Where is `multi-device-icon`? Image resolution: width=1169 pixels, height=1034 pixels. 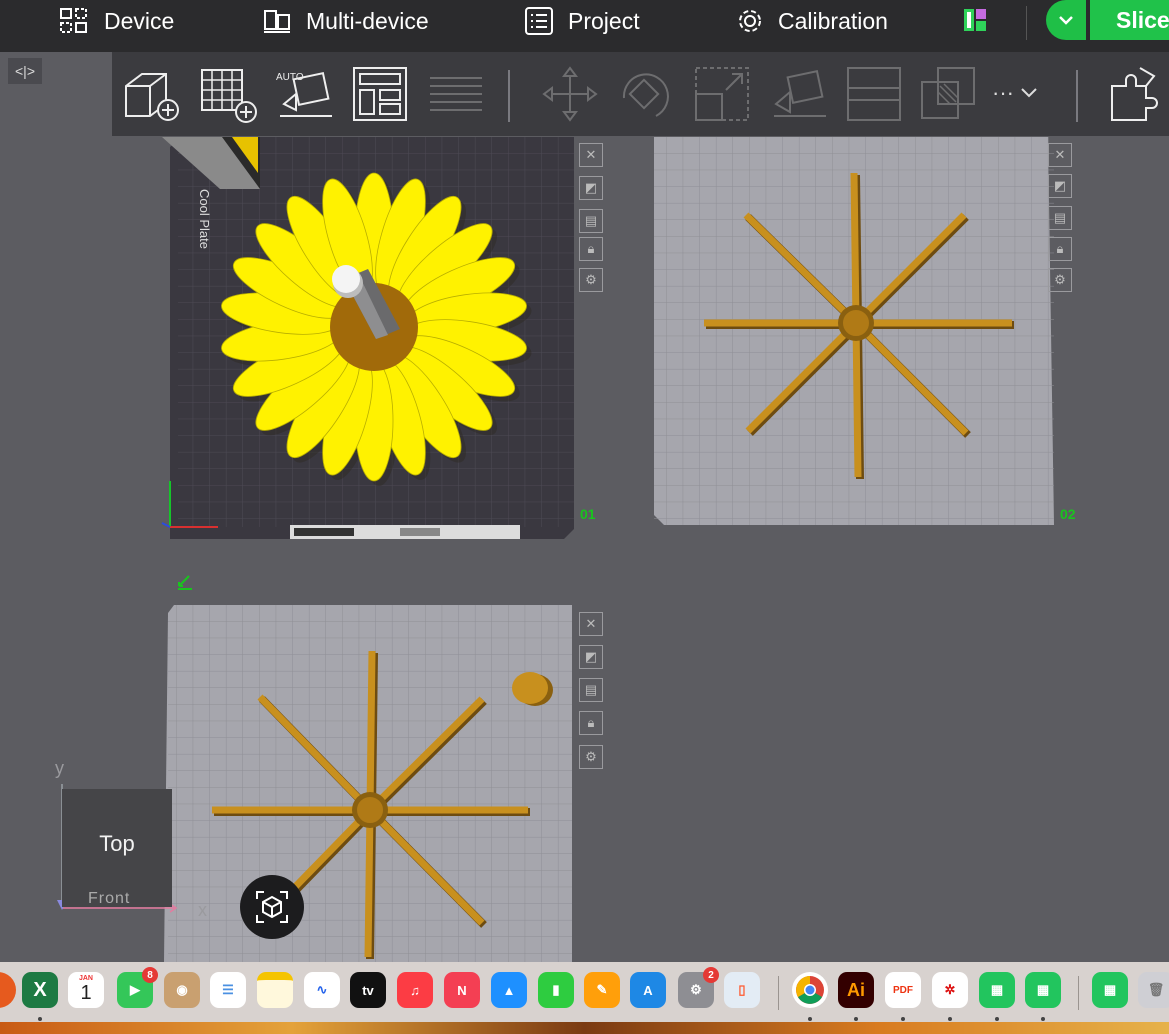
multi-device-icon is located at coordinates (277, 21).